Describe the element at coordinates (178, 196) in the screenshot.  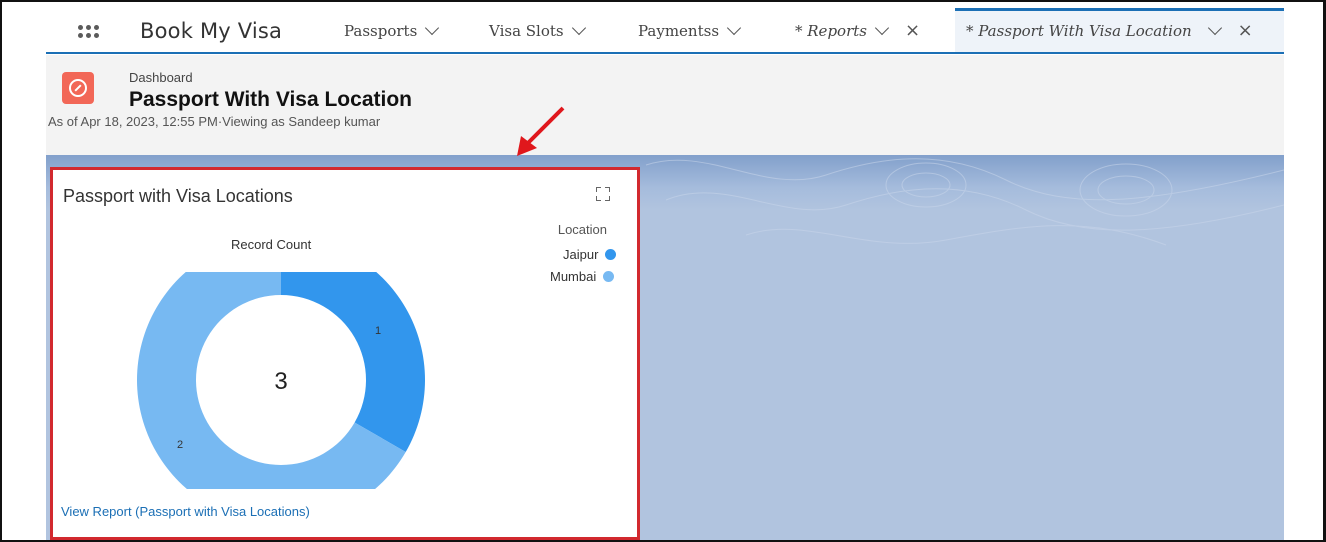
I see `widget-title: Passport with Visa Locations` at that location.